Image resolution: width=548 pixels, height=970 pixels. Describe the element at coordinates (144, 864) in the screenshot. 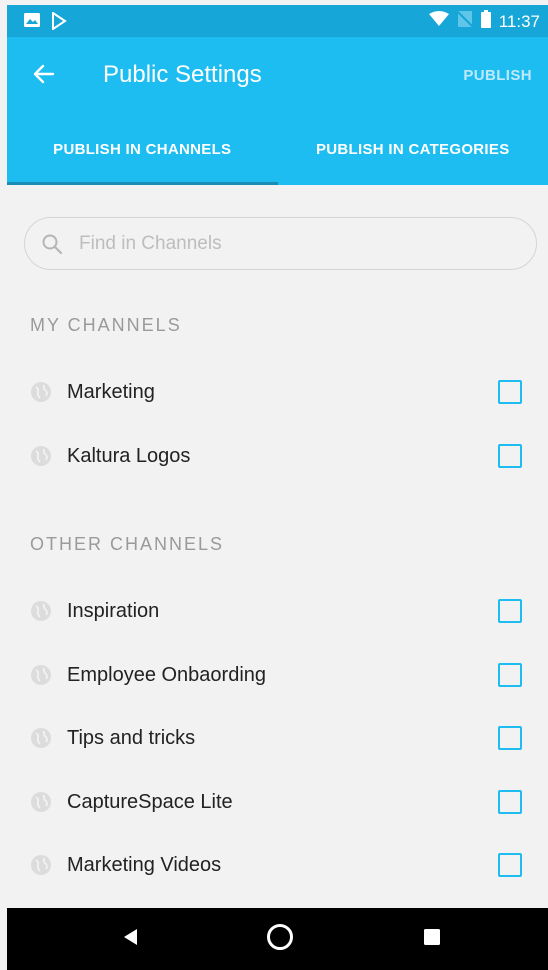

I see `channel-label: Marketing Videos` at that location.